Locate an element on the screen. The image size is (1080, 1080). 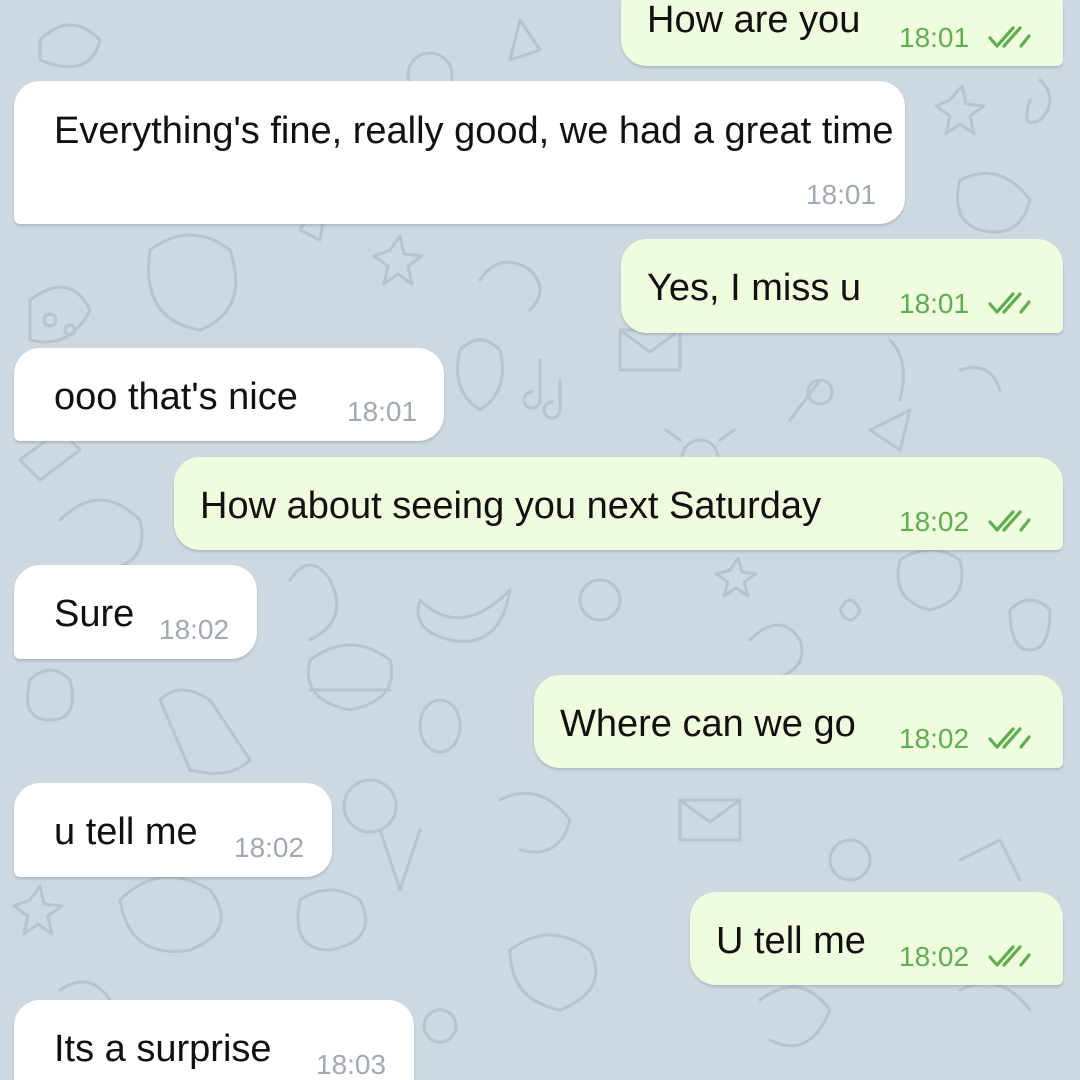
message-bubble-outgoing: How about seeing you next Saturday 18:02 is located at coordinates (618, 503).